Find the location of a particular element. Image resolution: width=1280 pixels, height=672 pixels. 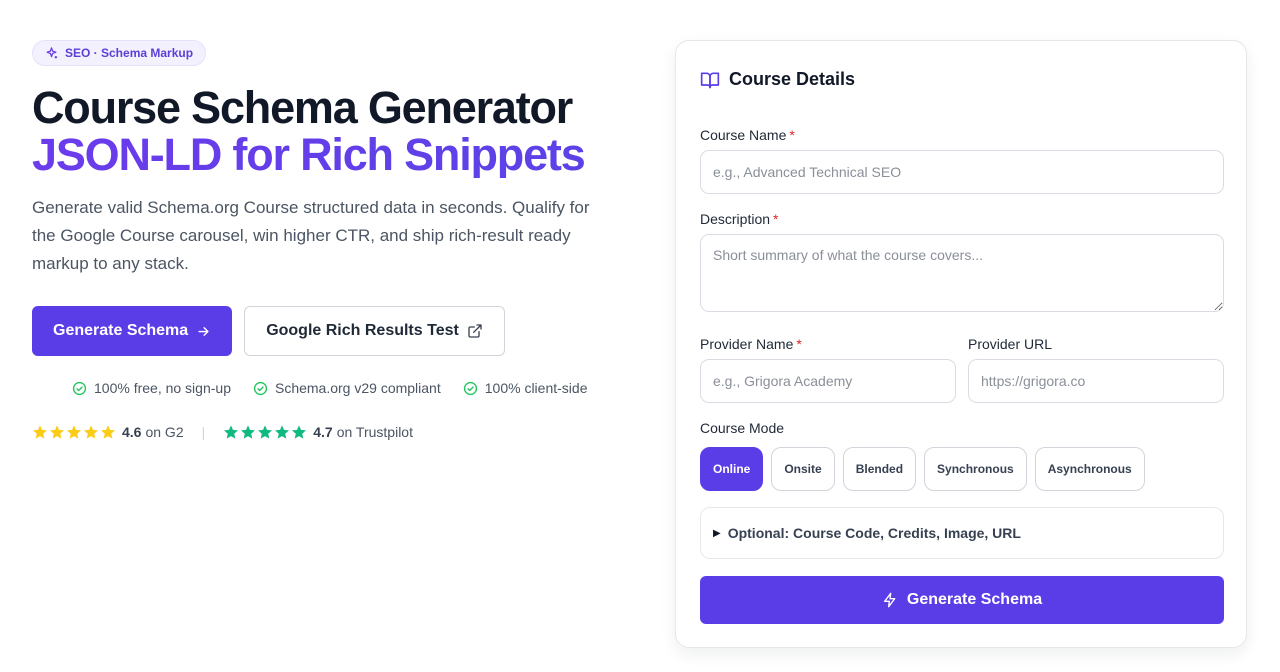

trustpilot-rating-value: 4.7 is located at coordinates (323, 432).